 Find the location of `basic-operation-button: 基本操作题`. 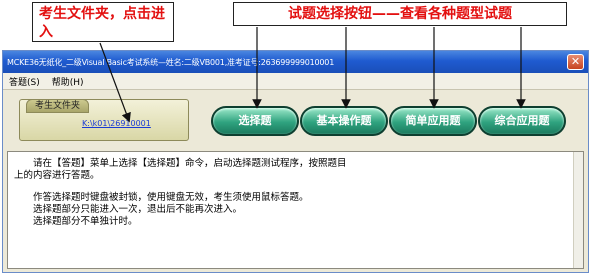

basic-operation-button: 基本操作题 is located at coordinates (344, 121).